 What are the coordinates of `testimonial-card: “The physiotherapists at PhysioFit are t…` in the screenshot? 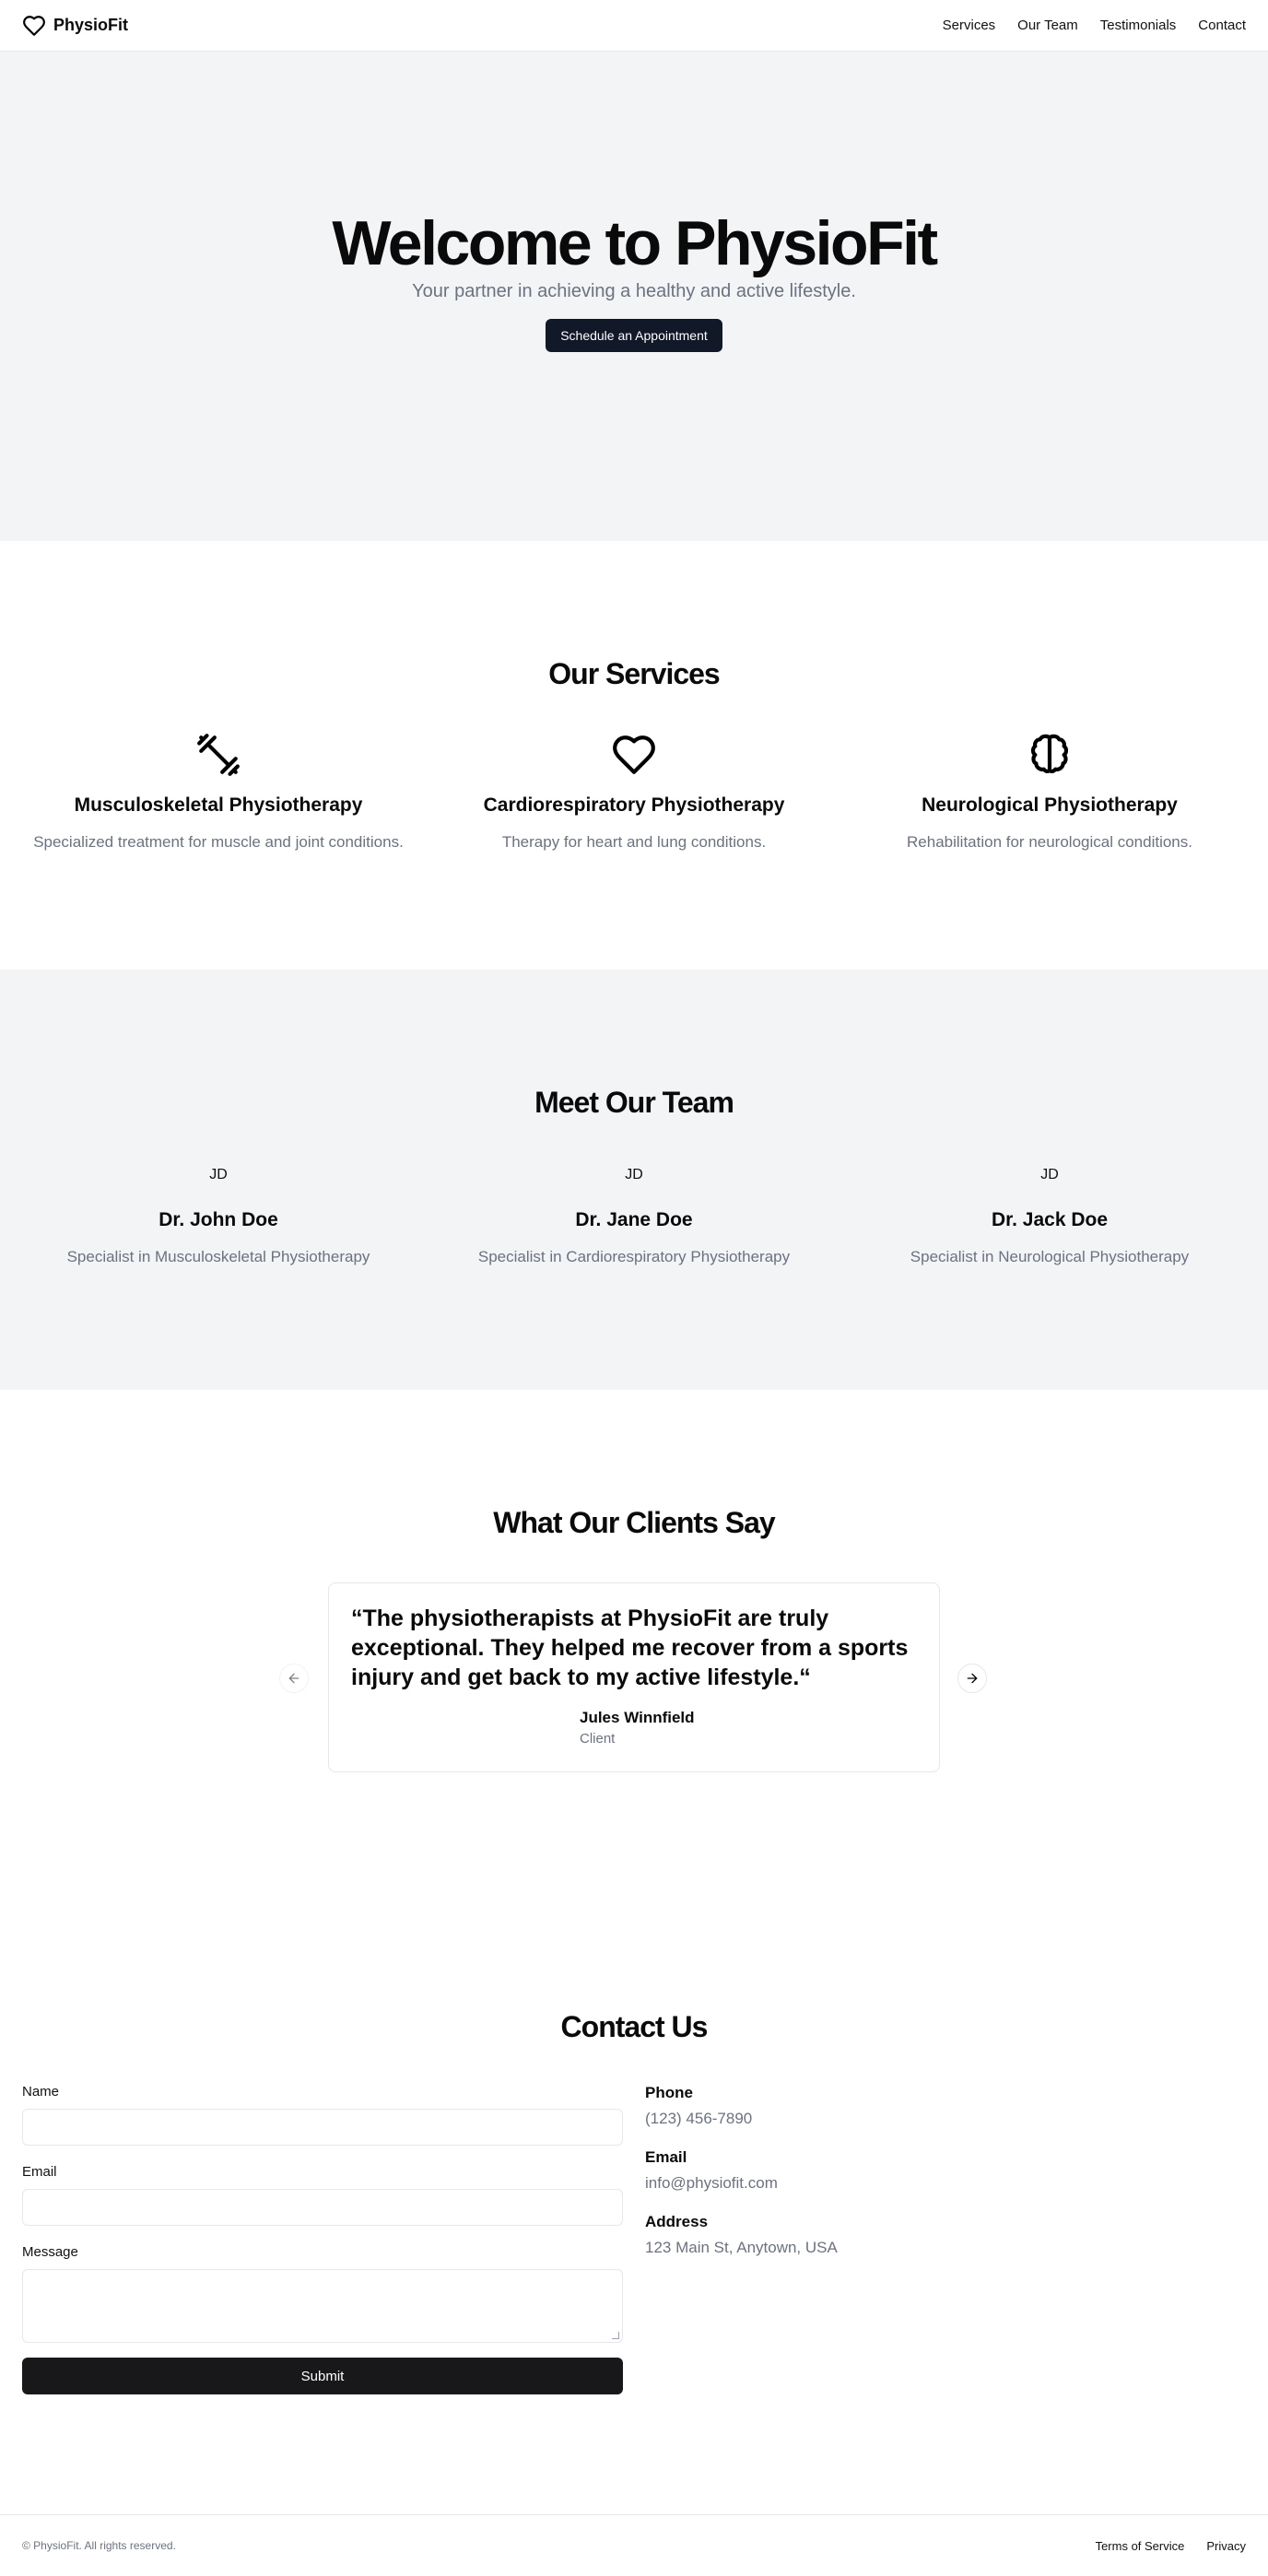 It's located at (634, 1677).